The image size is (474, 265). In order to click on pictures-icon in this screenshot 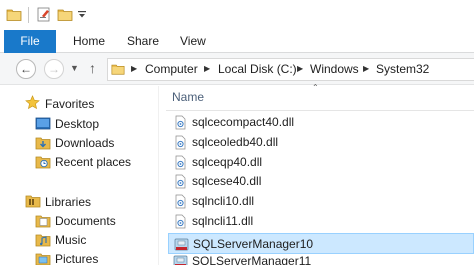, I will do `click(43, 259)`.